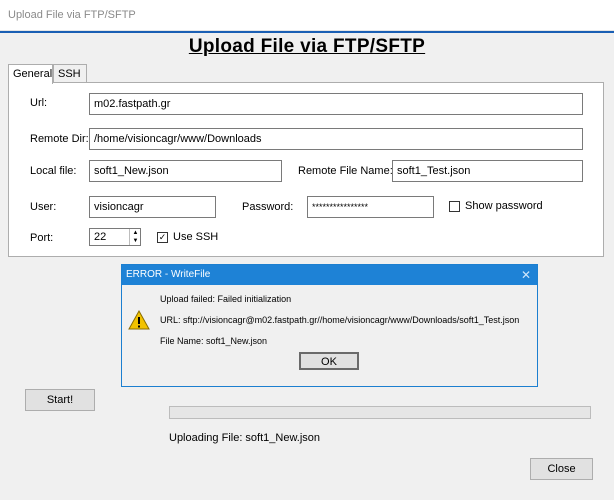  Describe the element at coordinates (39, 103) in the screenshot. I see `url-label: Url:` at that location.